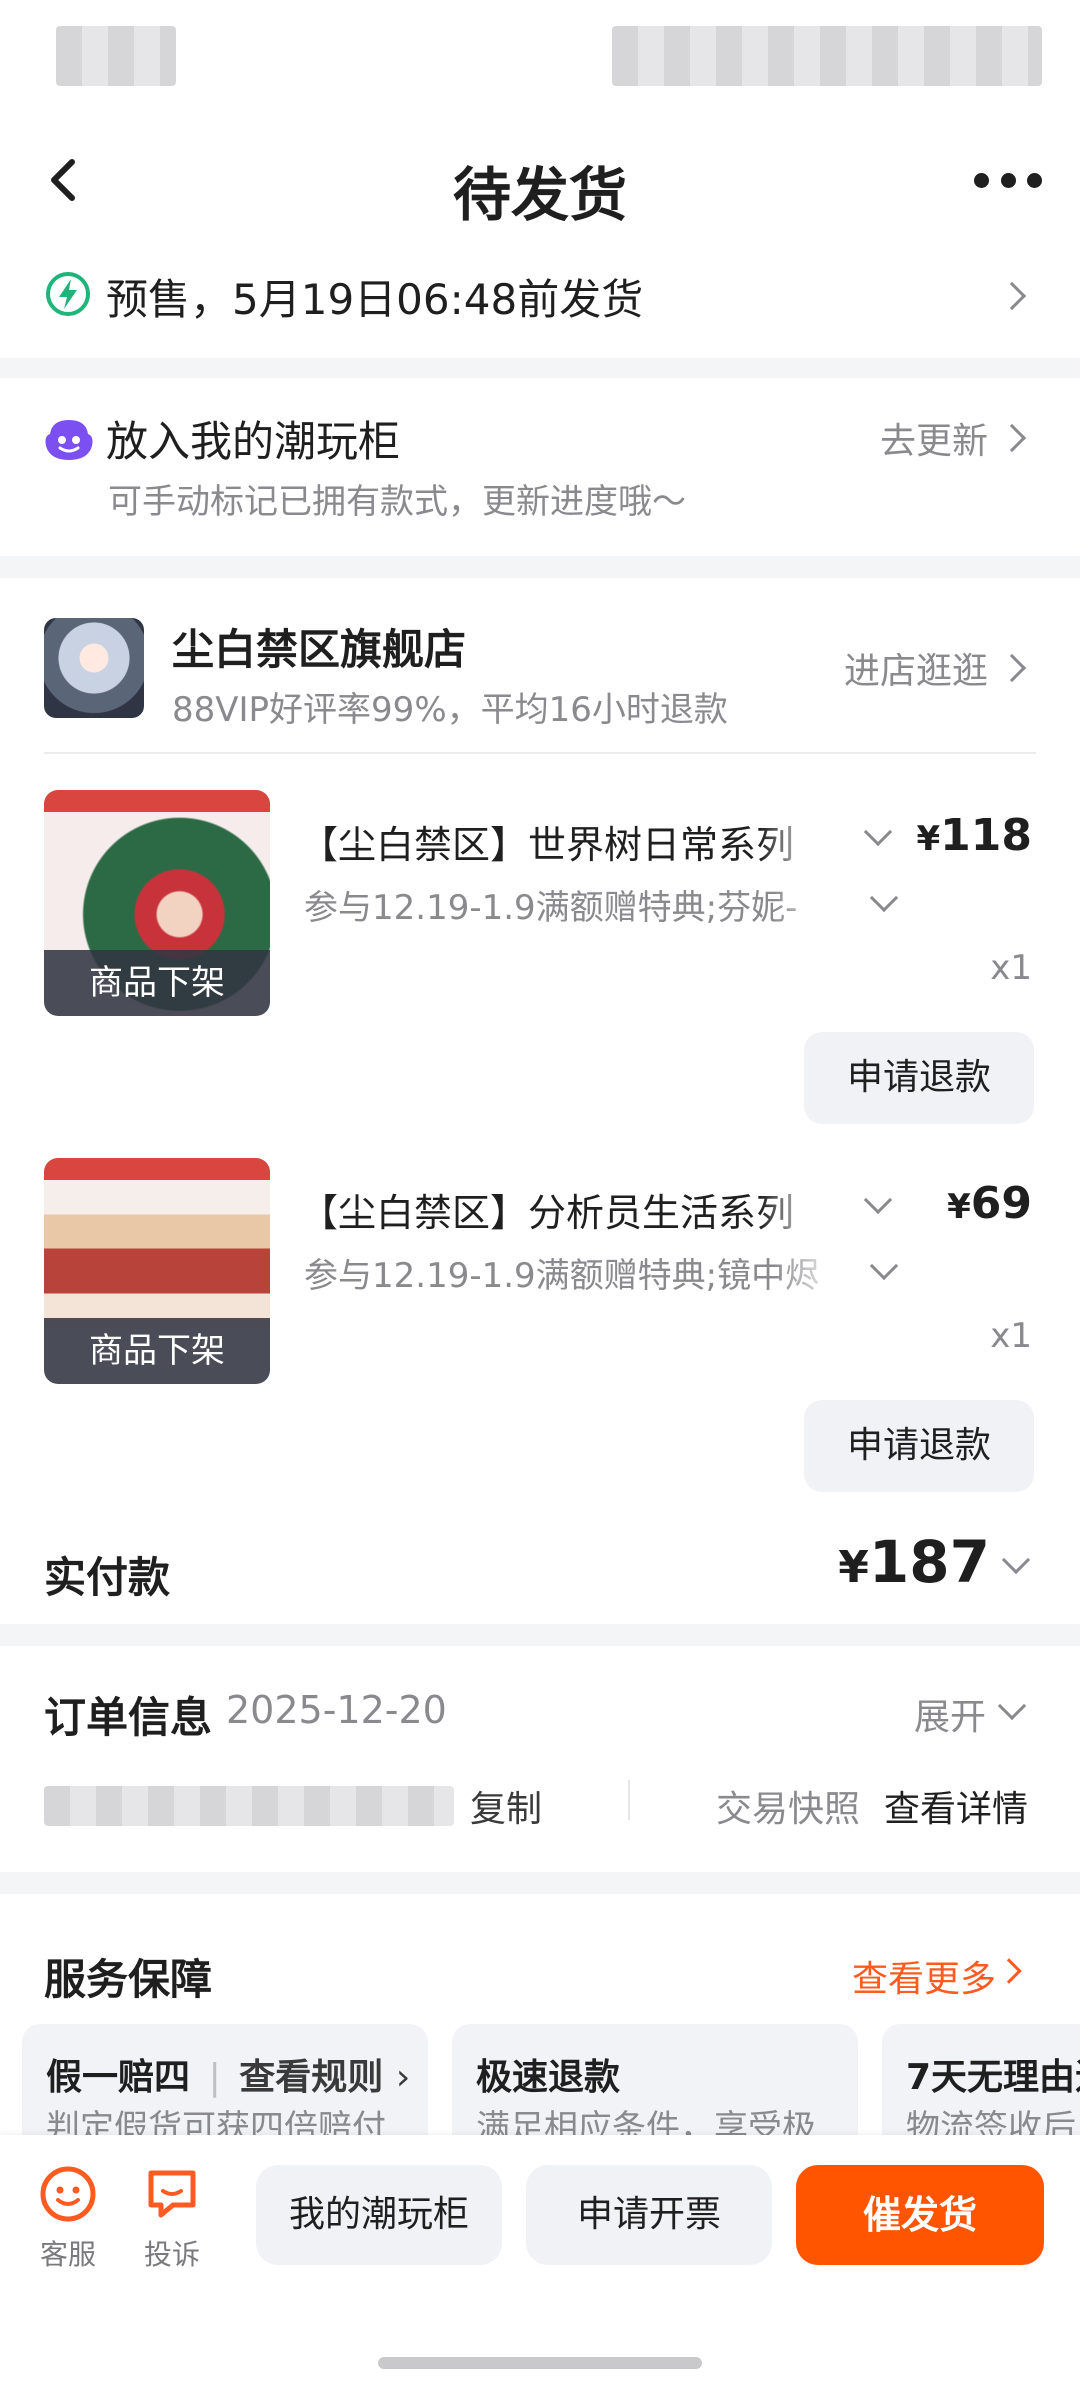  What do you see at coordinates (253, 441) in the screenshot?
I see `cabinet-title: 放入我的潮玩柜` at bounding box center [253, 441].